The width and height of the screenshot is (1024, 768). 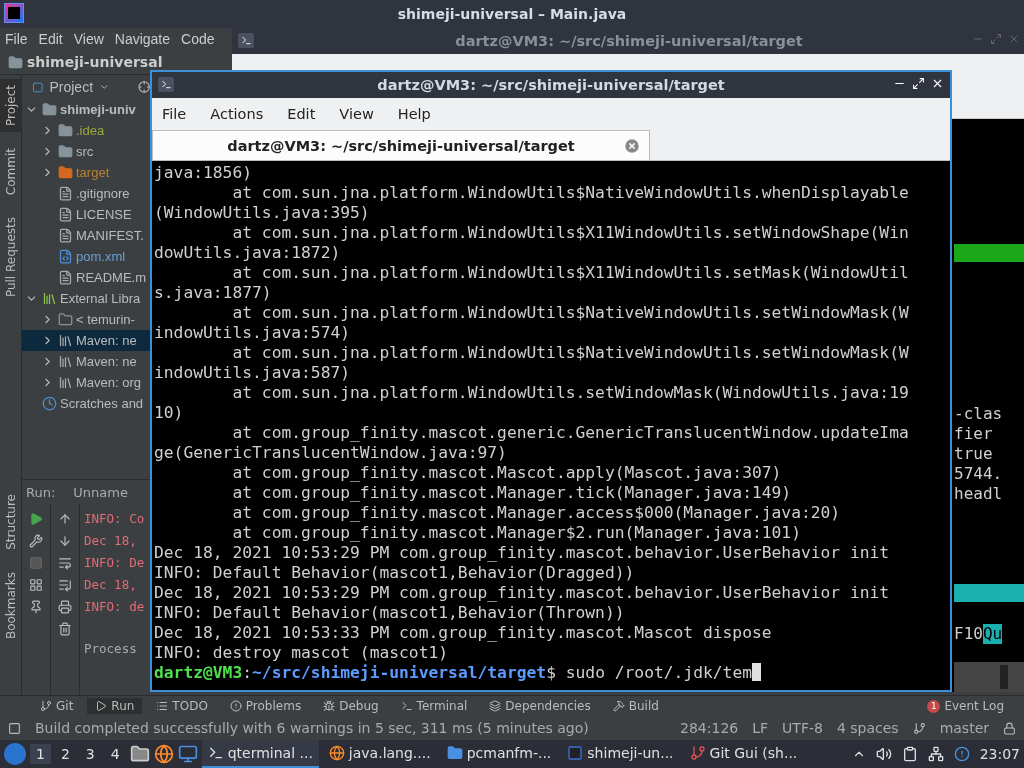 I want to click on terminal-tab: dartz@VM3: ~/src/shimeji-universal/target, so click(x=401, y=145).